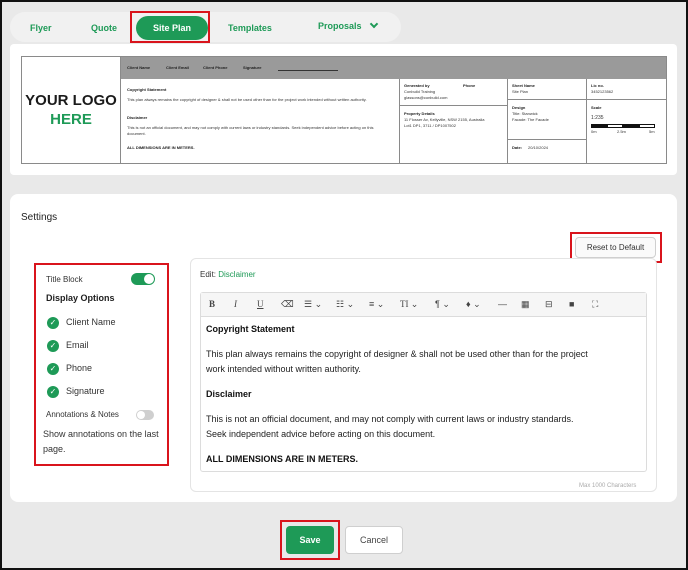 This screenshot has width=688, height=570. What do you see at coordinates (229, 394) in the screenshot?
I see `editor-disclaimer-heading: Disclaimer` at bounding box center [229, 394].